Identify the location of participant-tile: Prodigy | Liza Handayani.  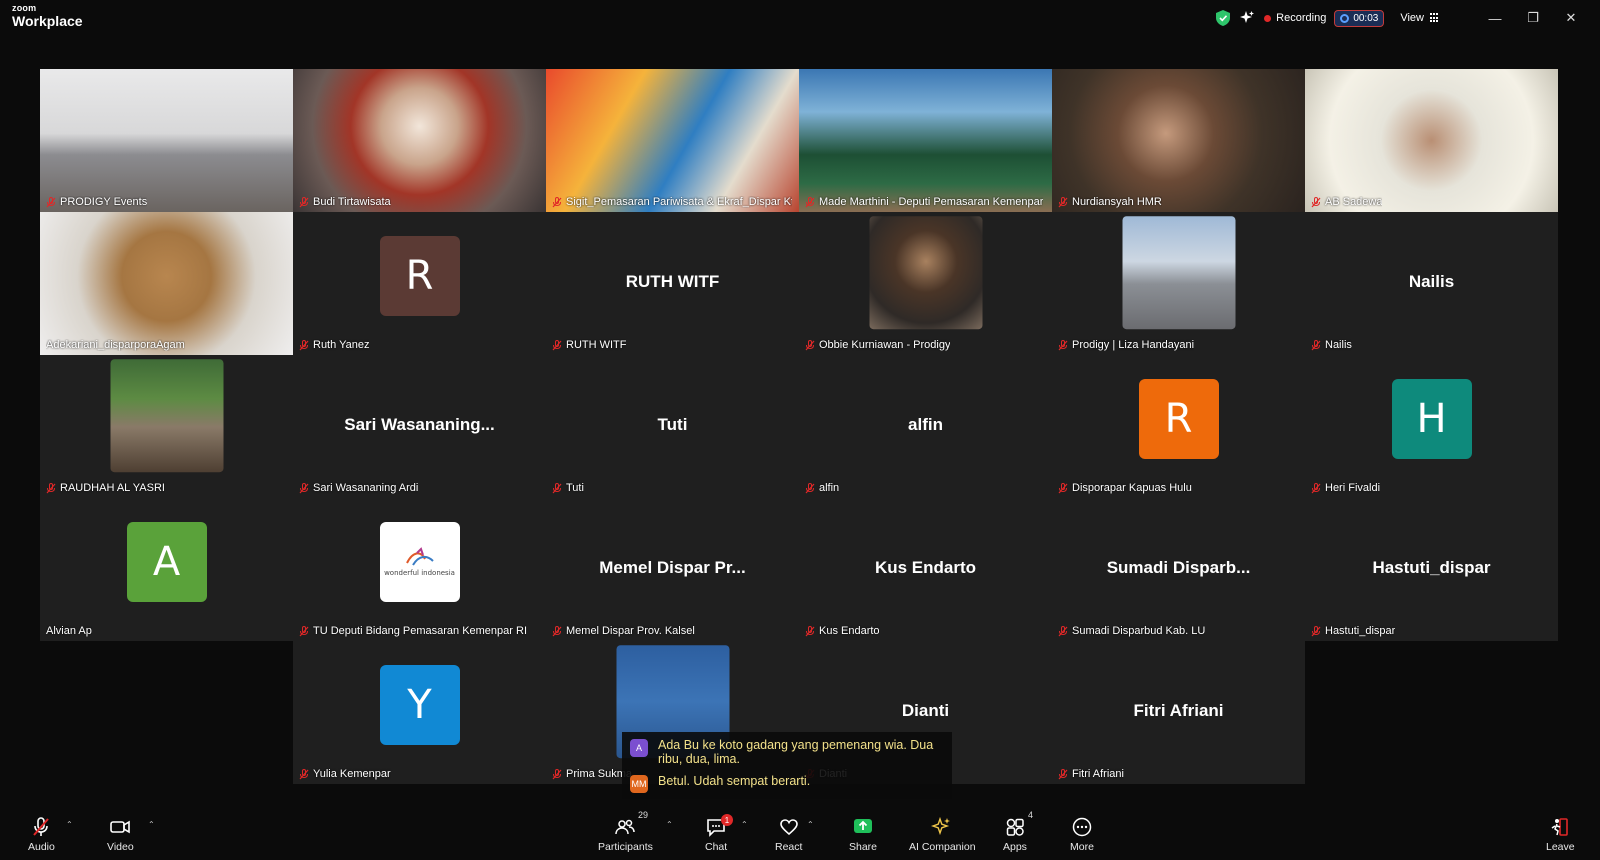
(1178, 283).